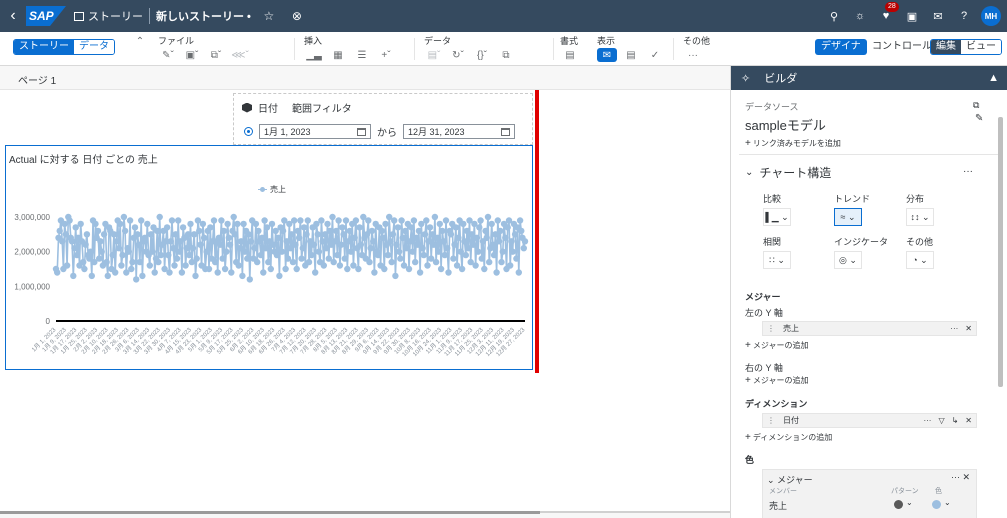 The image size is (1007, 518). What do you see at coordinates (920, 217) in the screenshot?
I see `distribution-chart-icon: ↕↕ ⌄` at bounding box center [920, 217].